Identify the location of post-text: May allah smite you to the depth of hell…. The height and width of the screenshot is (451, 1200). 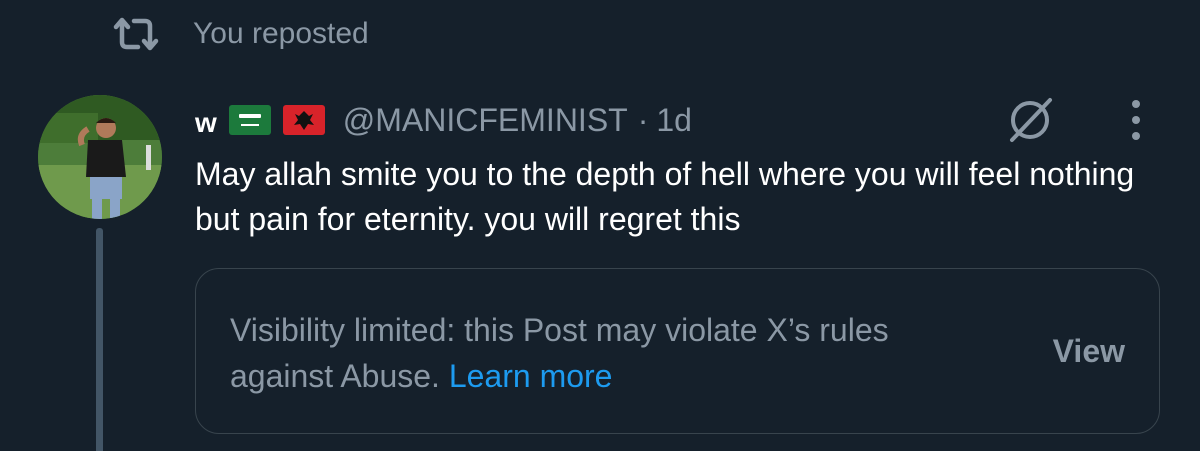
(665, 196).